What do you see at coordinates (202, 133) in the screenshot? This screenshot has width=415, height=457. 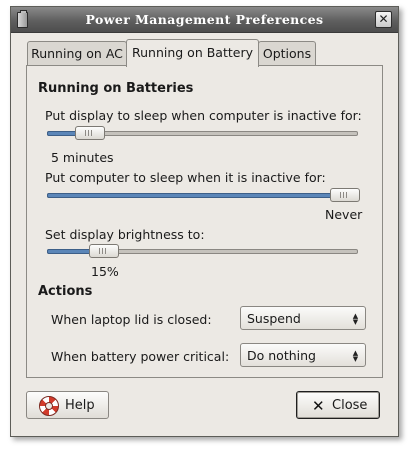 I see `display-sleep-slider` at bounding box center [202, 133].